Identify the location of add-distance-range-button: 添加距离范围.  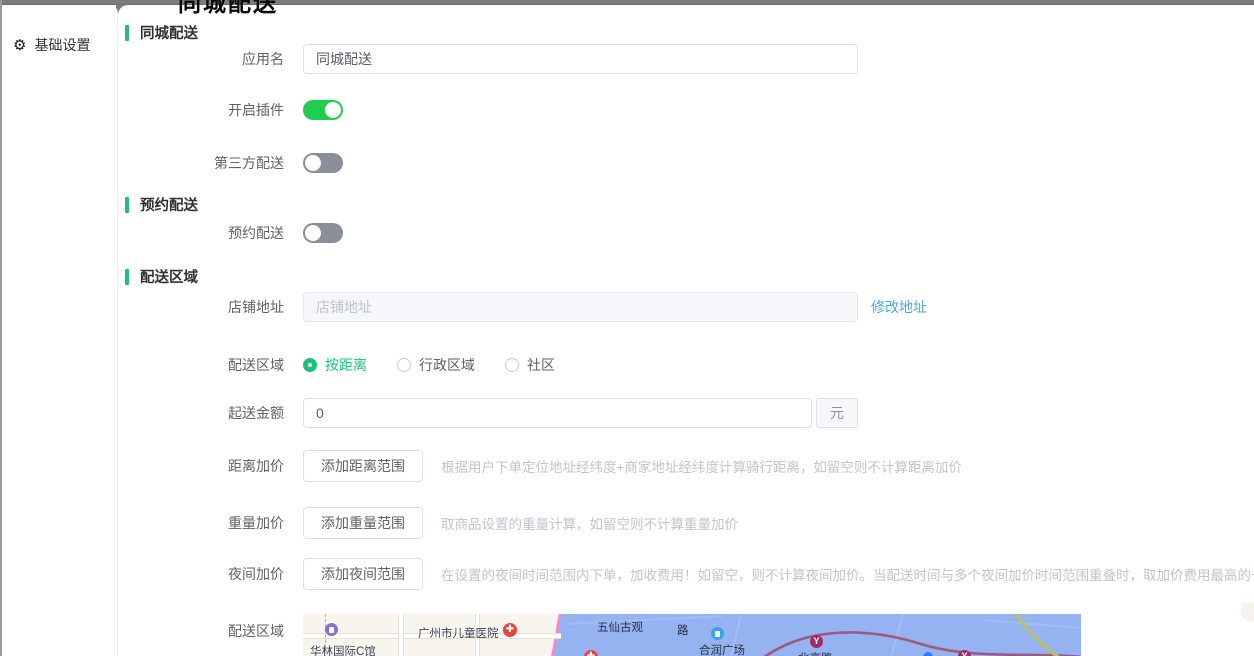
(363, 466).